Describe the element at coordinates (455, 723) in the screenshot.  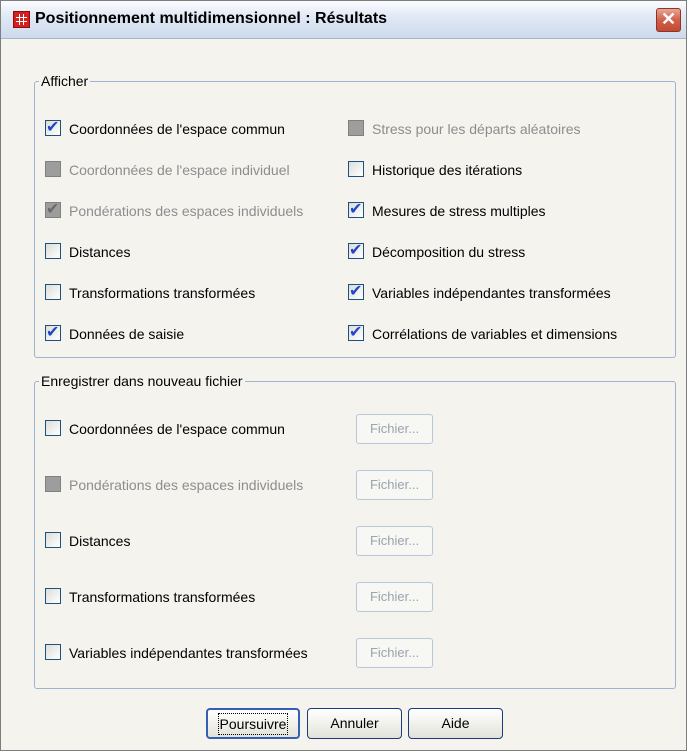
I see `help-button: Aide` at that location.